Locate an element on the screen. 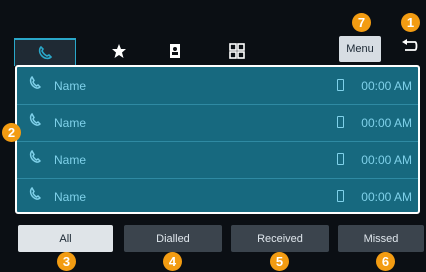 The height and width of the screenshot is (272, 426). tab-recent-calls is located at coordinates (45, 52).